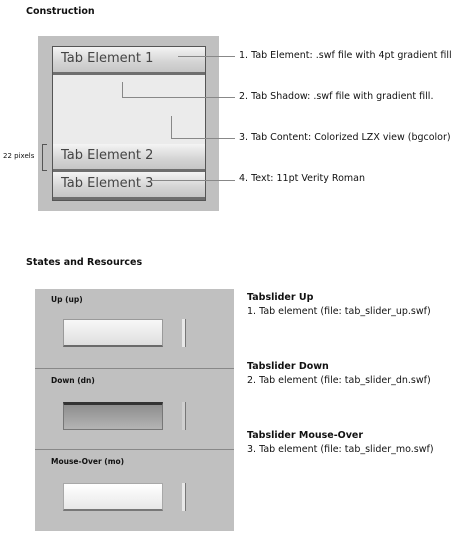  I want to click on tab-content, so click(129, 109).